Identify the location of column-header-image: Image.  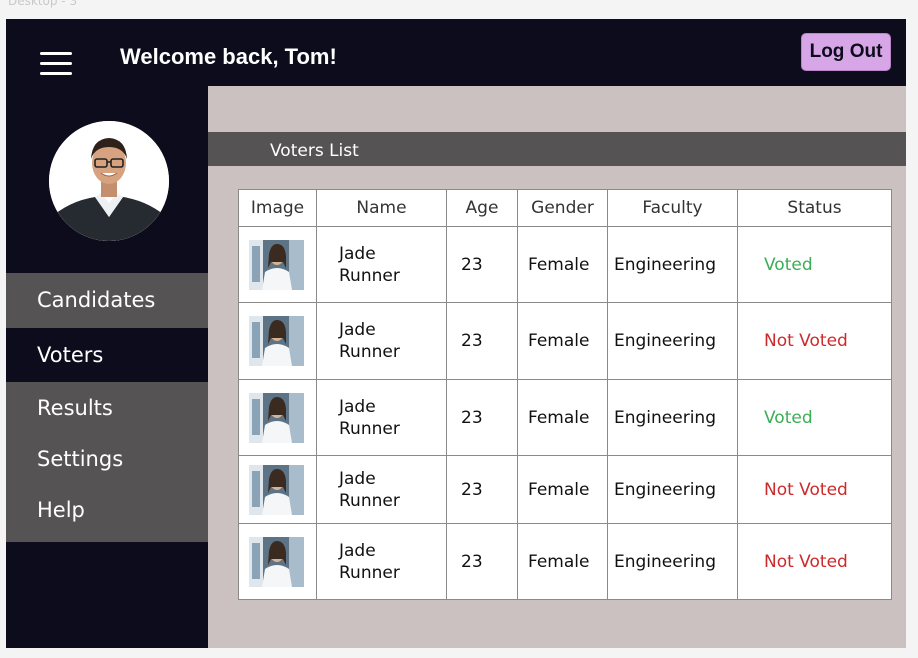
(277, 208).